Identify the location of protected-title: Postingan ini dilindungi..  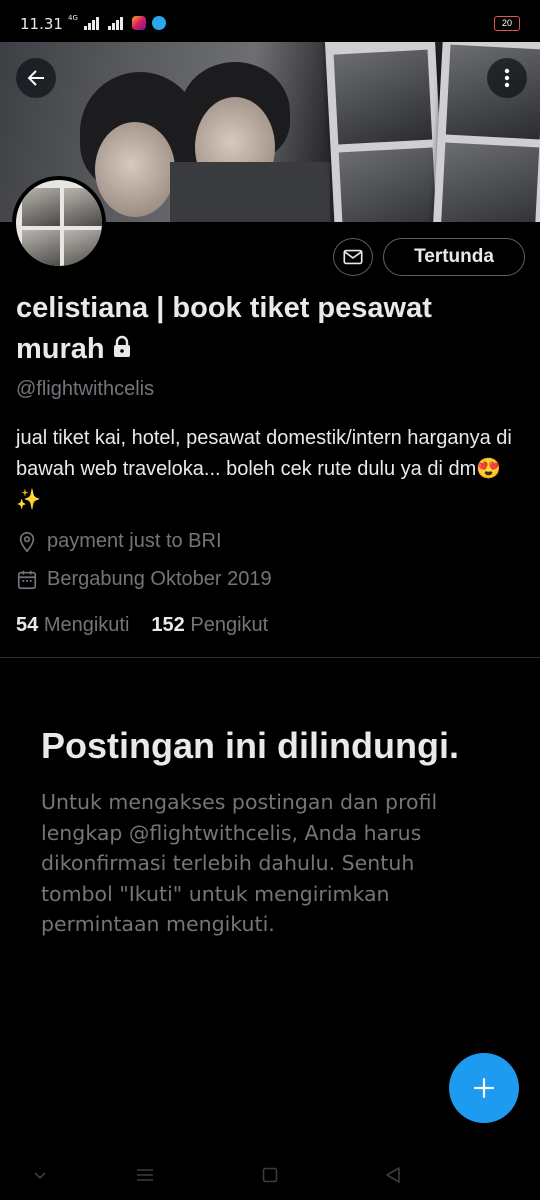
(250, 745).